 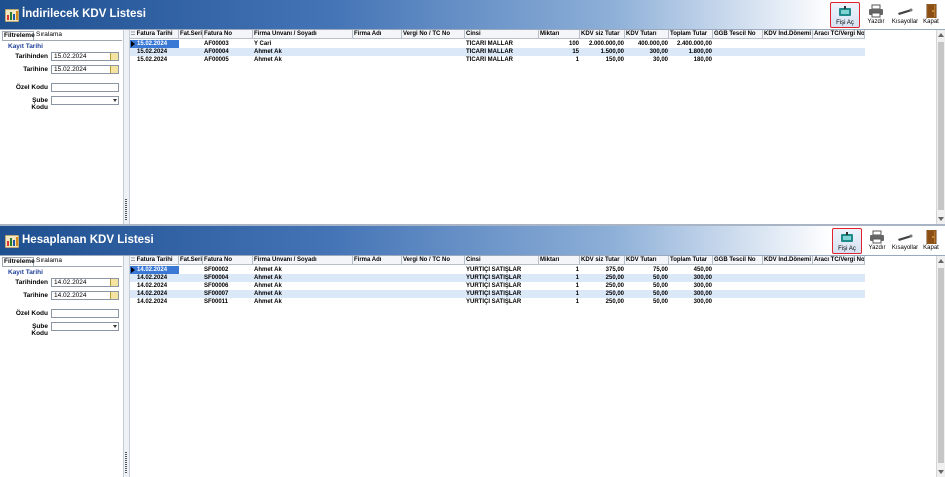 What do you see at coordinates (691, 44) in the screenshot?
I see `table-cell: 2.400.000,00` at bounding box center [691, 44].